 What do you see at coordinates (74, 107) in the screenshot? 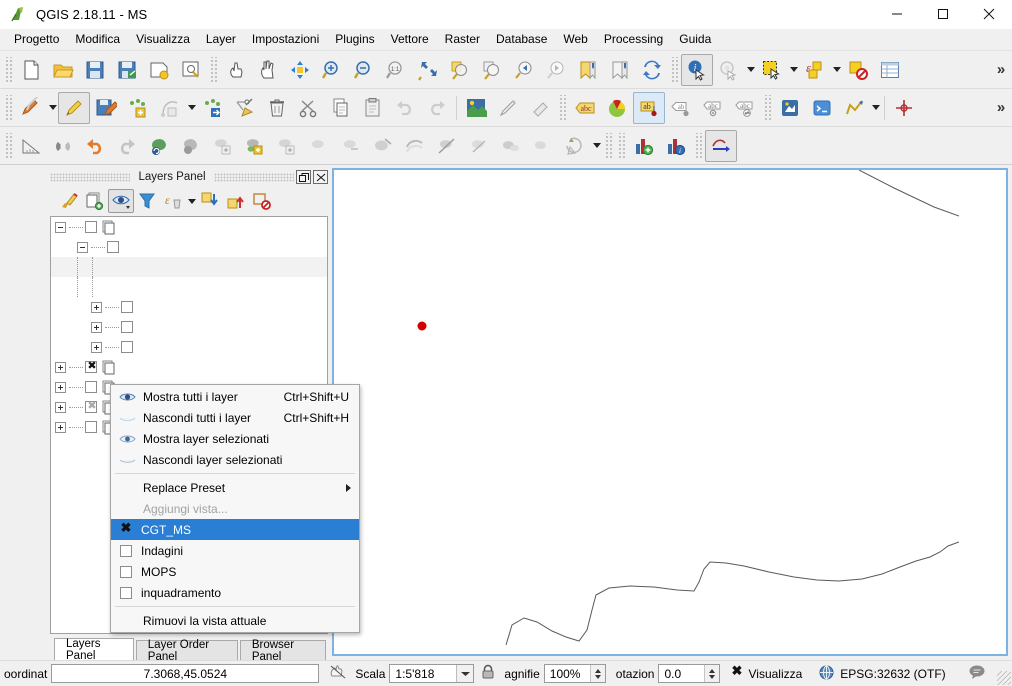
I see `toggle-editing-icon` at bounding box center [74, 107].